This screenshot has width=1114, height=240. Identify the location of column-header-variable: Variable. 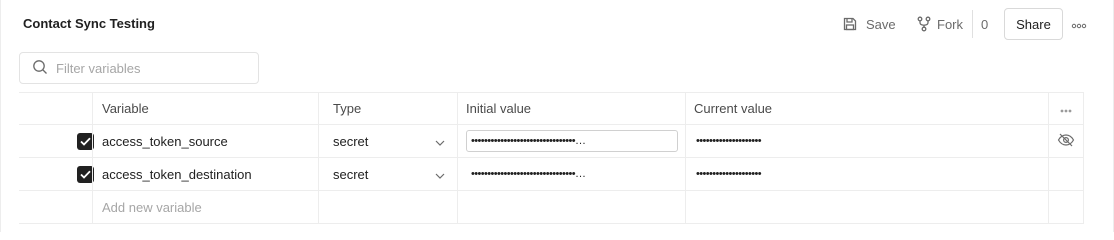
(205, 108).